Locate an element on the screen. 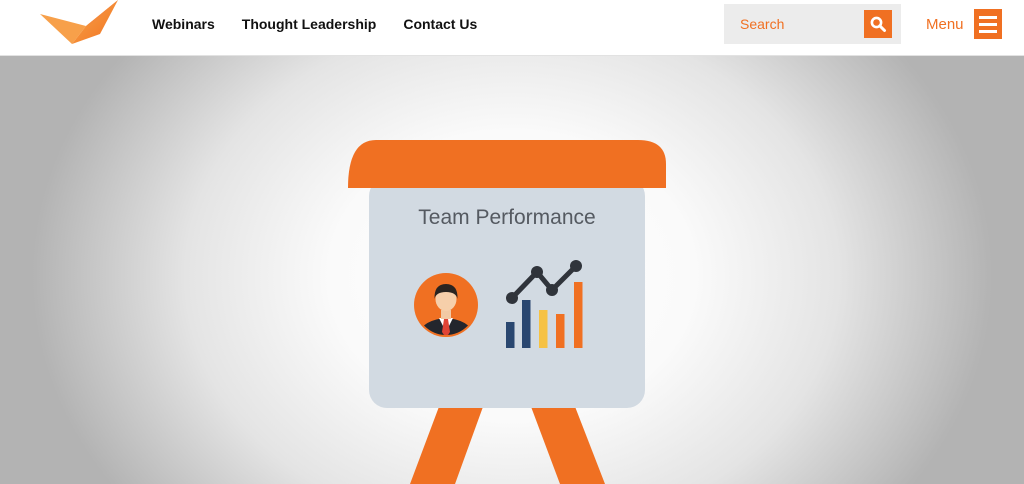 The width and height of the screenshot is (1024, 484). hamburger-icon is located at coordinates (988, 24).